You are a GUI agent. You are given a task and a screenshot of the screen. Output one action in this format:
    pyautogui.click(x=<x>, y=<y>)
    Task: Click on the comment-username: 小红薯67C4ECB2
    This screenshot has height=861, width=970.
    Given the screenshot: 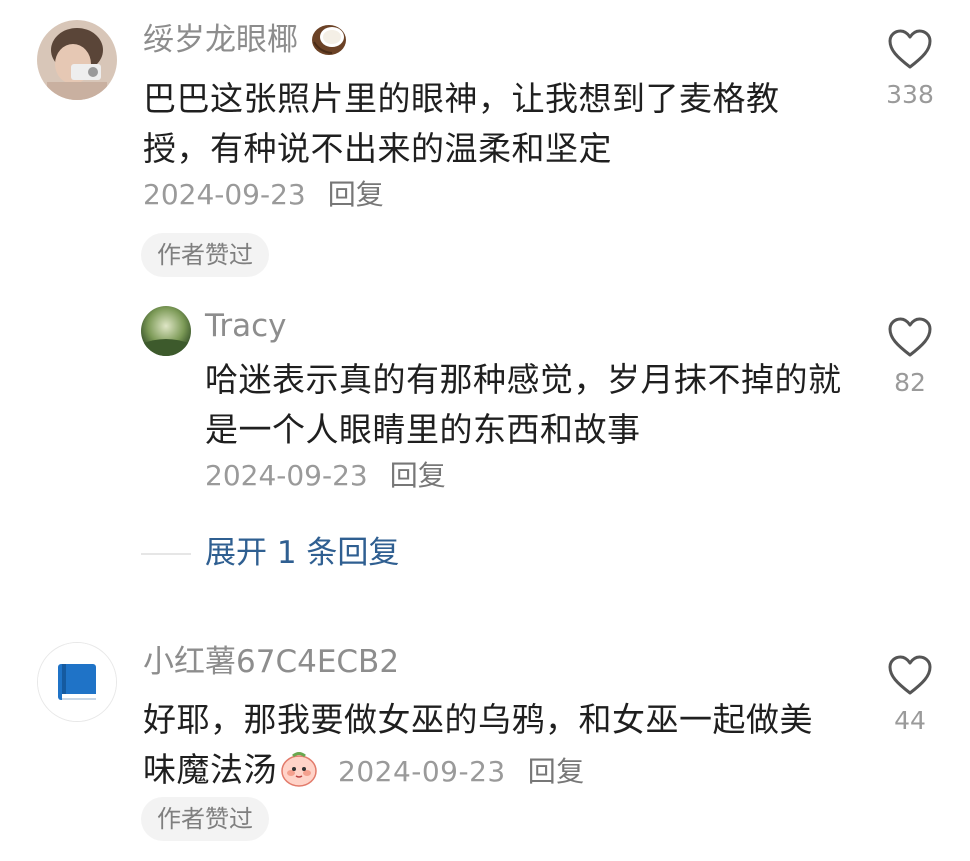 What is the action you would take?
    pyautogui.click(x=271, y=662)
    